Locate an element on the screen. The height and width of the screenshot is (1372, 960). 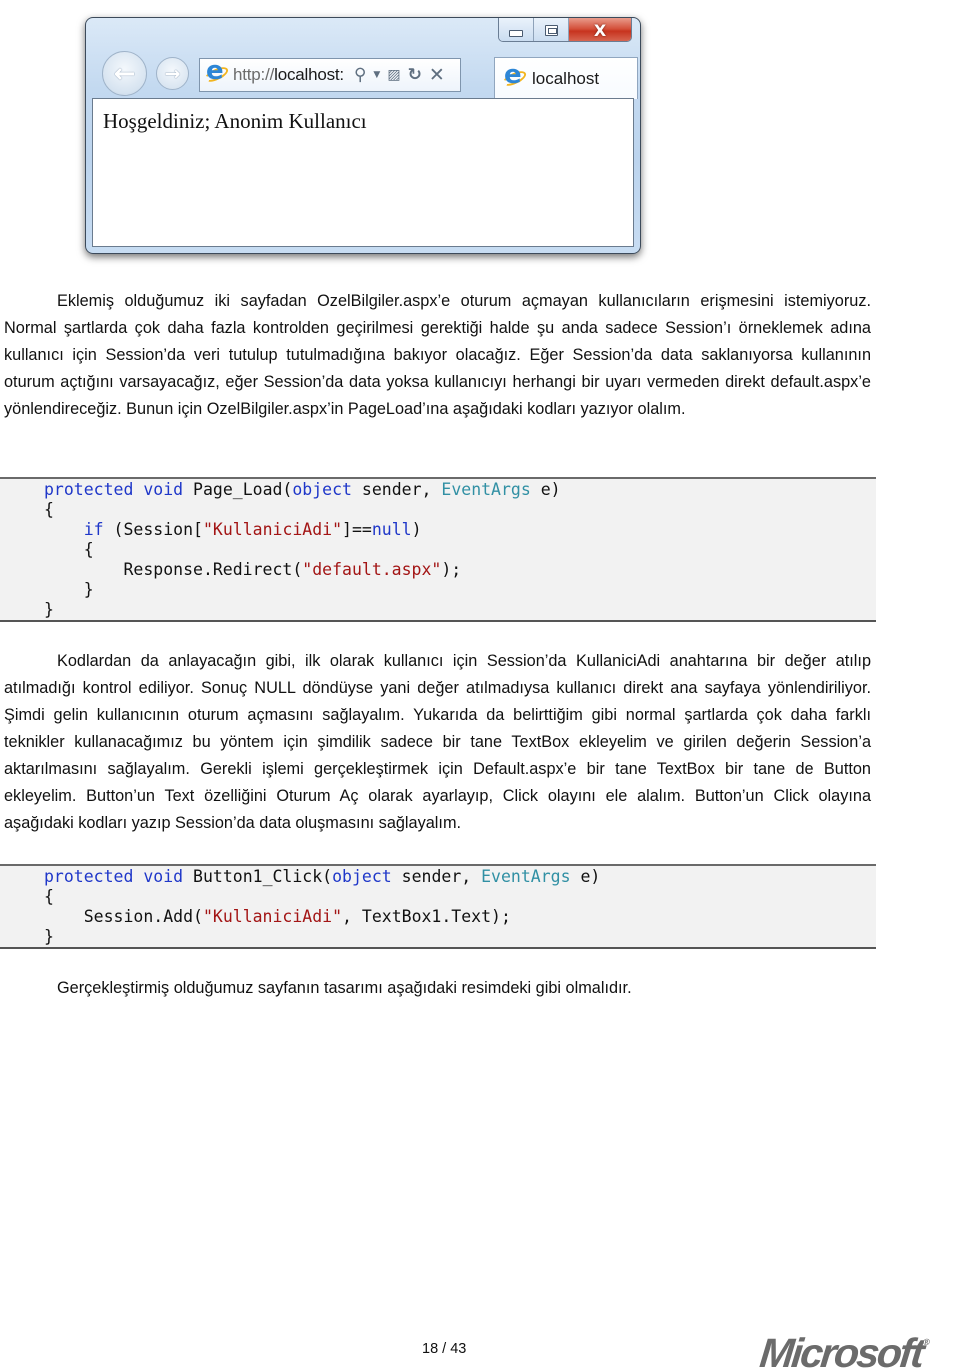
forward-button: → is located at coordinates (172, 73).